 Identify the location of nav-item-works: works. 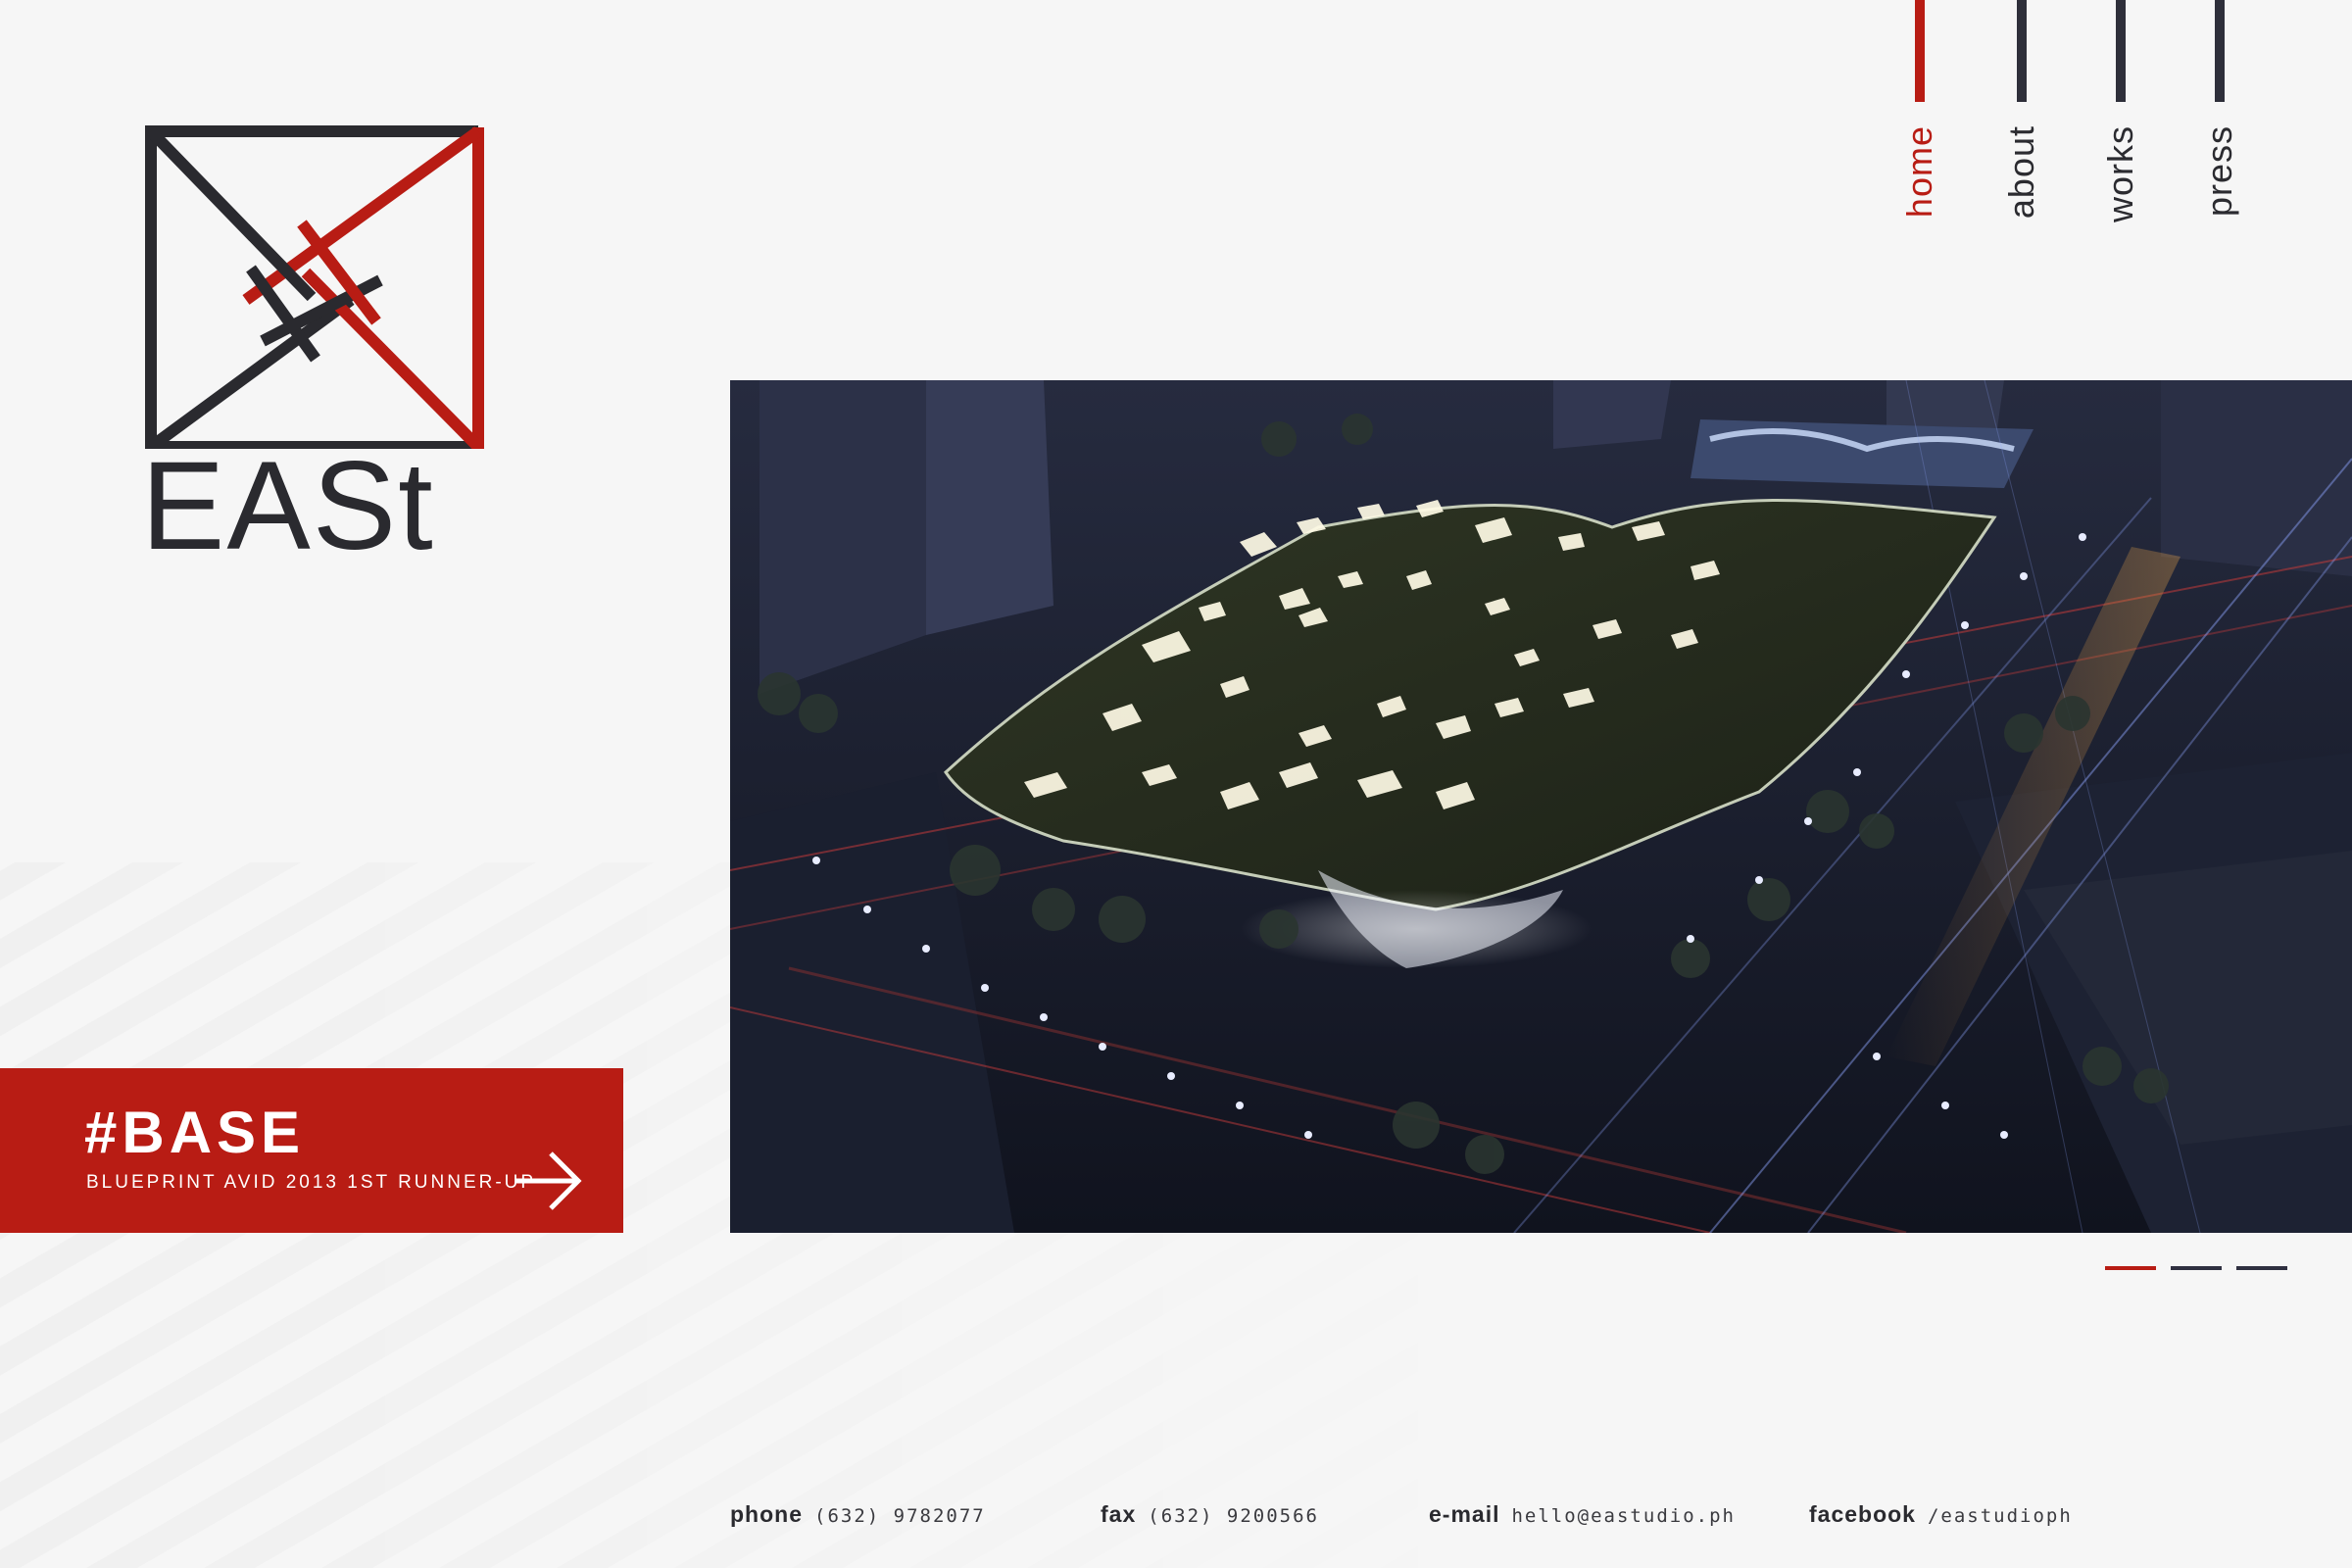
(2119, 127).